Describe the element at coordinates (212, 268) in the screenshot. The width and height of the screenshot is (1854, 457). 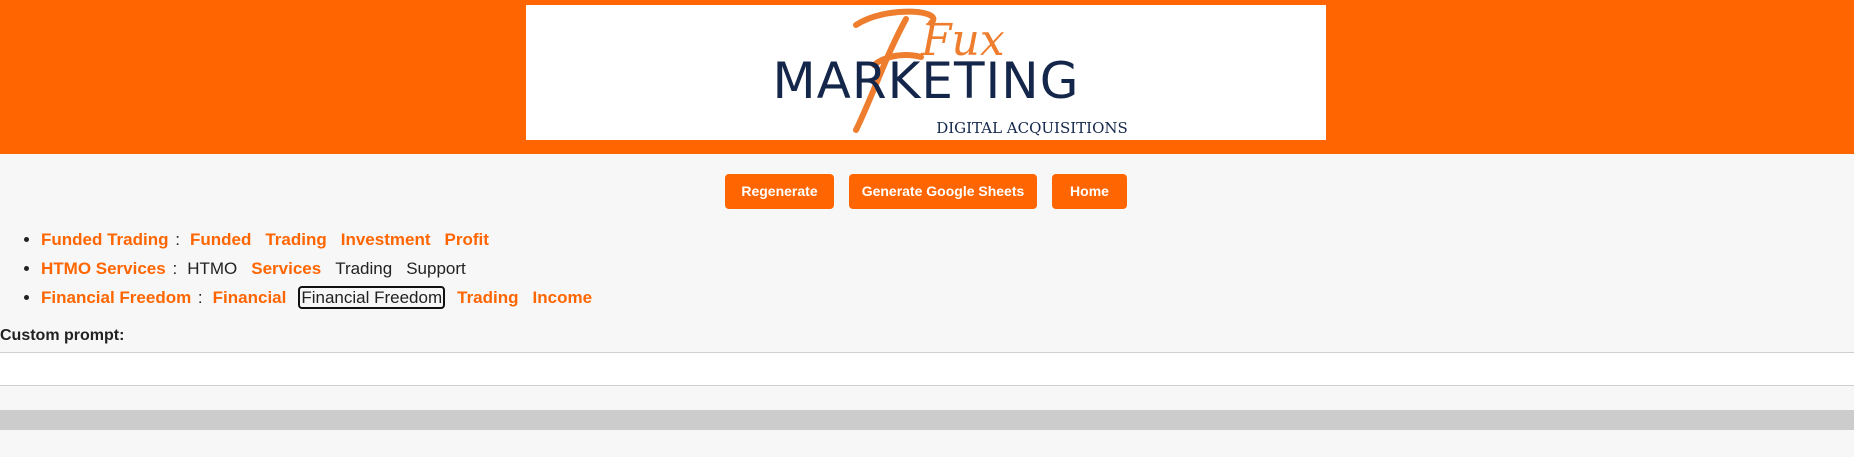
I see `keyword-chip: HTMO` at that location.